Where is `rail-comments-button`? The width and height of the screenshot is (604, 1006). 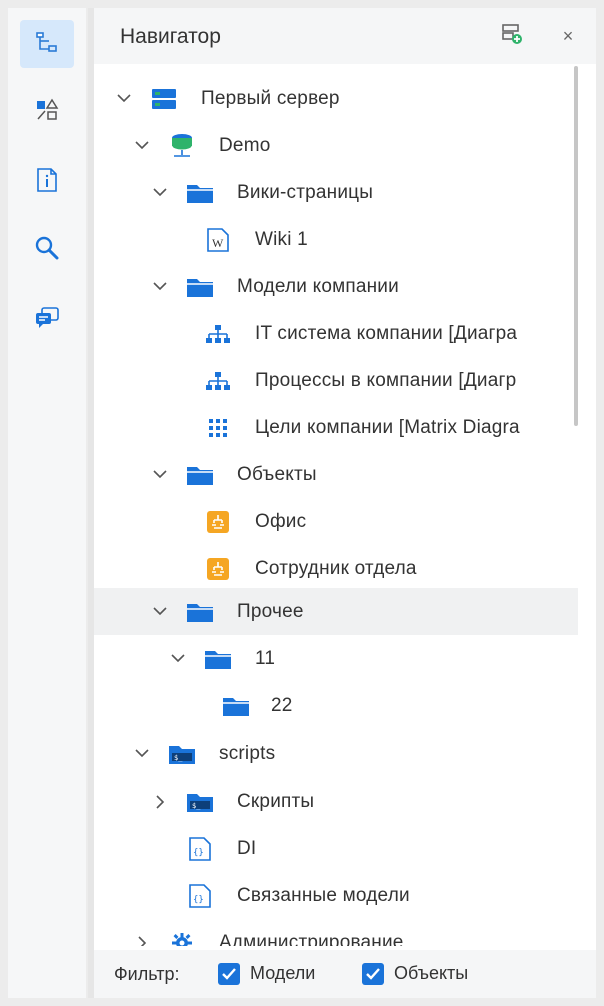
rail-comments-button is located at coordinates (47, 318).